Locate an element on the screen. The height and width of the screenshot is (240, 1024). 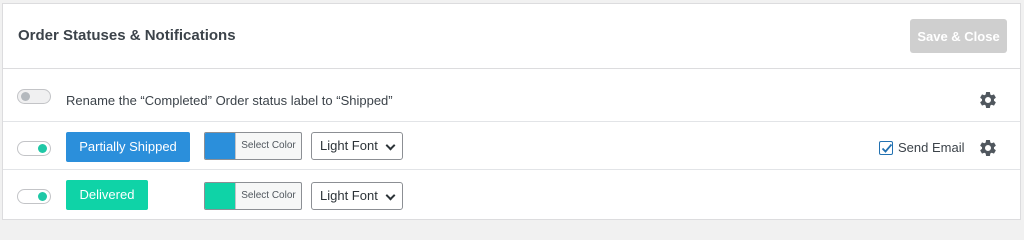
check-icon is located at coordinates (887, 148).